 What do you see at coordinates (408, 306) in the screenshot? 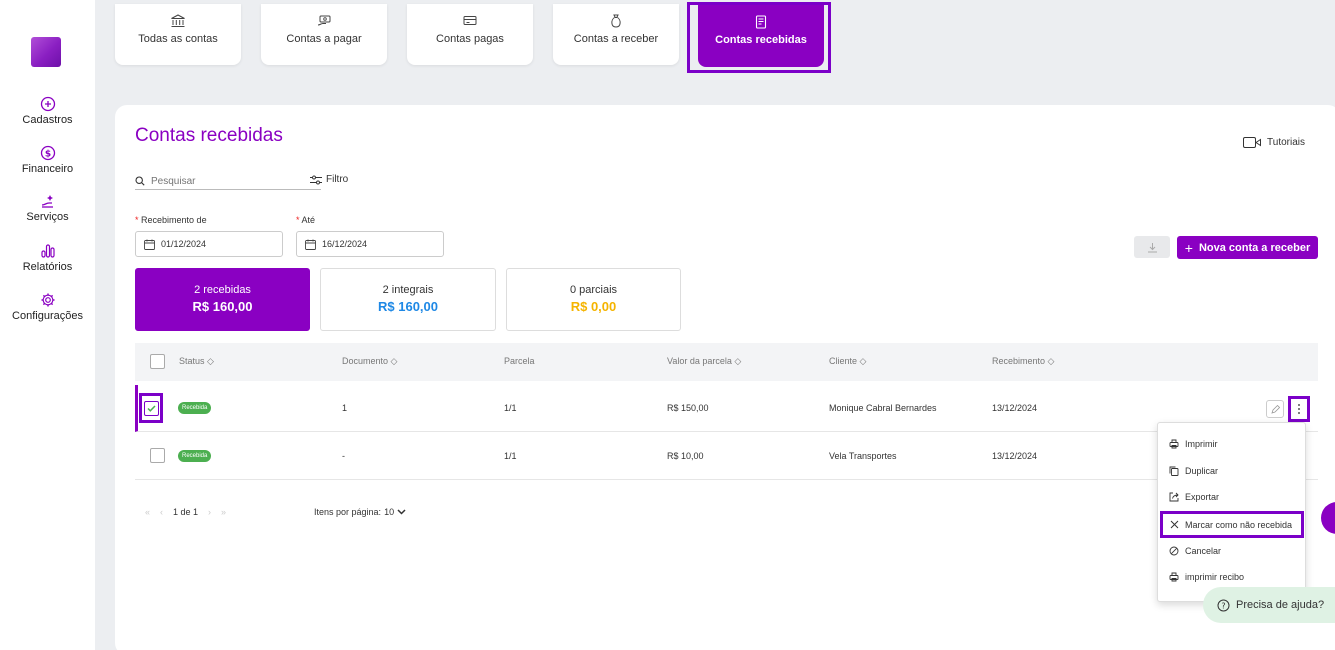
I see `stat-value: R$ 160,00` at bounding box center [408, 306].